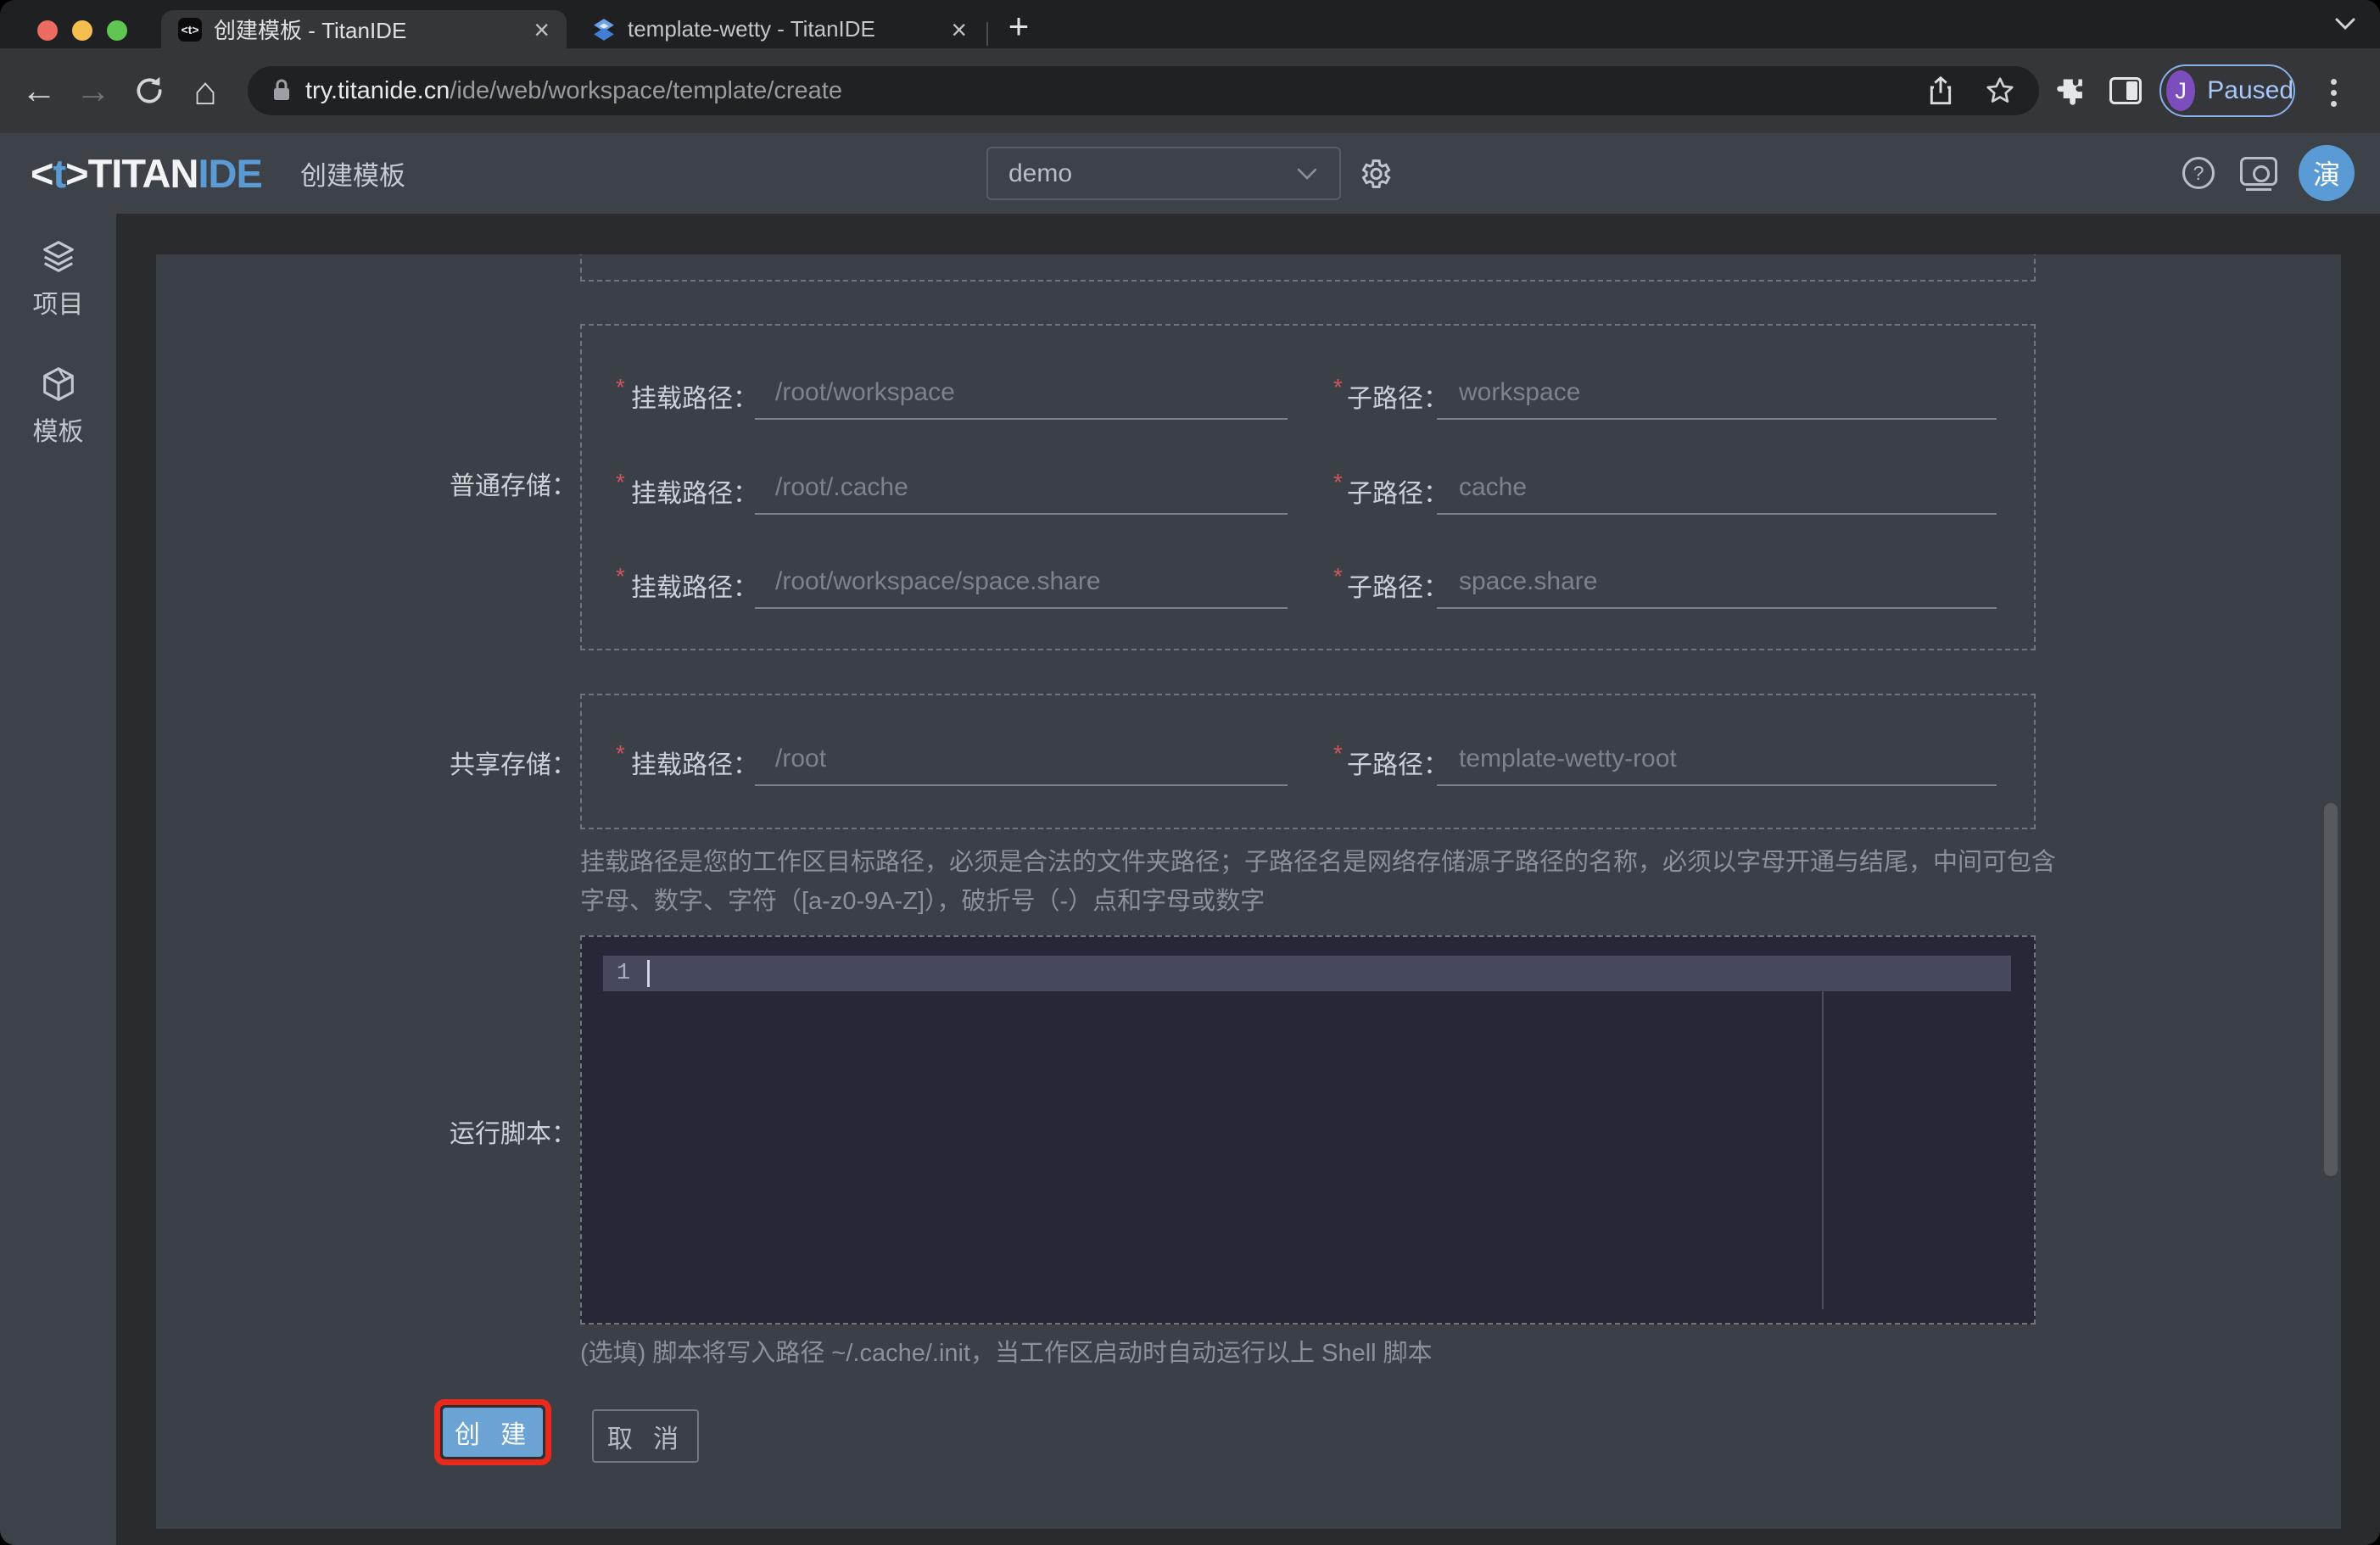 The height and width of the screenshot is (1545, 2380). Describe the element at coordinates (352, 176) in the screenshot. I see `page-title: 创建模板` at that location.